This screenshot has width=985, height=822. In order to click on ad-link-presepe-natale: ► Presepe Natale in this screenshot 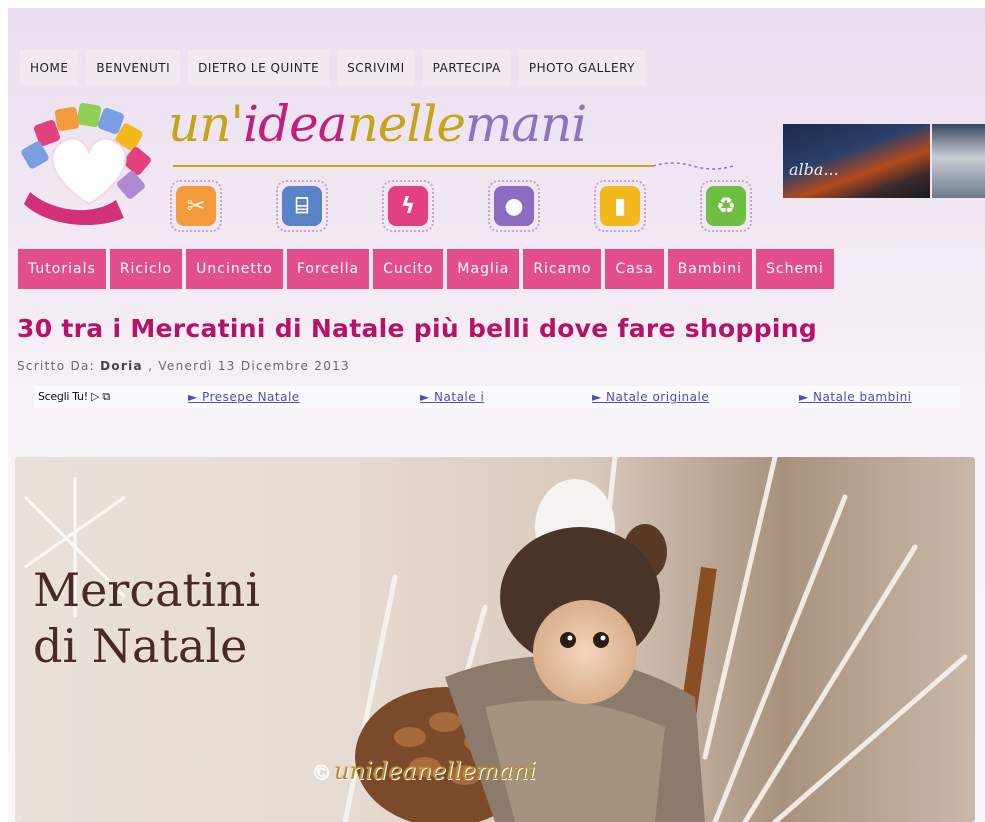, I will do `click(304, 397)`.